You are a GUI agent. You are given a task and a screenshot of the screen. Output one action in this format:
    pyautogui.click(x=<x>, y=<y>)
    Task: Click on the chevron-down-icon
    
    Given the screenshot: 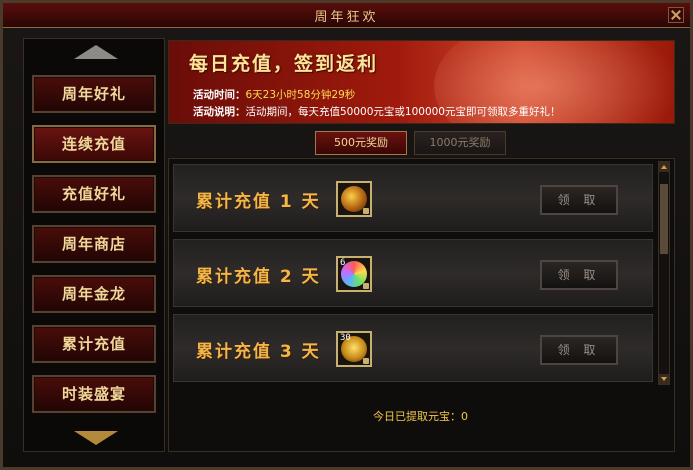 What is the action you would take?
    pyautogui.click(x=96, y=438)
    